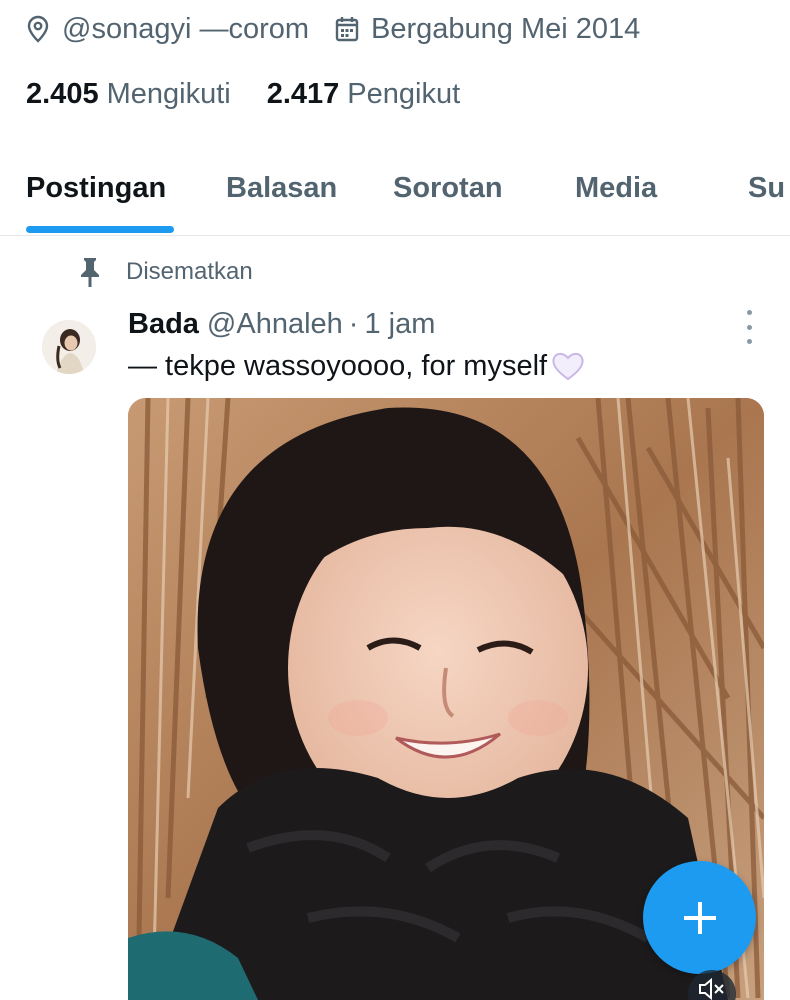 This screenshot has height=1000, width=790. What do you see at coordinates (399, 324) in the screenshot?
I see `tweet-time: 1 jam` at bounding box center [399, 324].